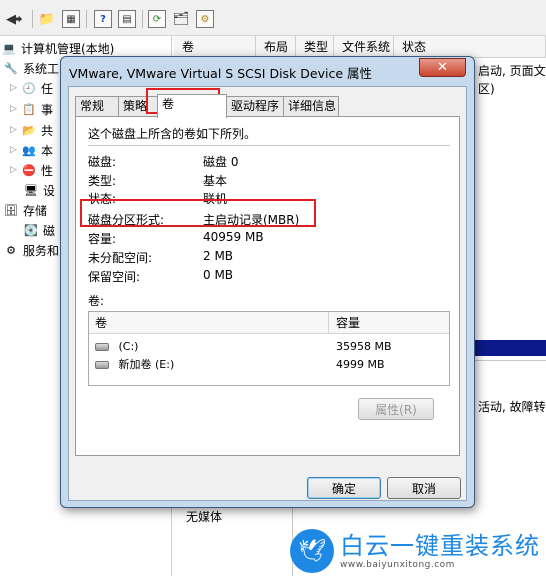  What do you see at coordinates (215, 181) in the screenshot?
I see `type-value: 基本` at bounding box center [215, 181].